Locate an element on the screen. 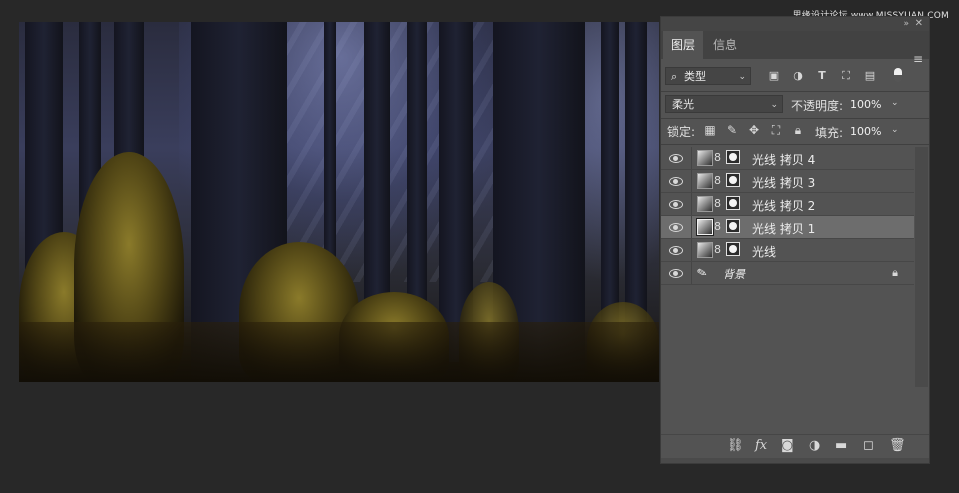 Image resolution: width=959 pixels, height=493 pixels. pixel-filter-icon: ▣ is located at coordinates (774, 76).